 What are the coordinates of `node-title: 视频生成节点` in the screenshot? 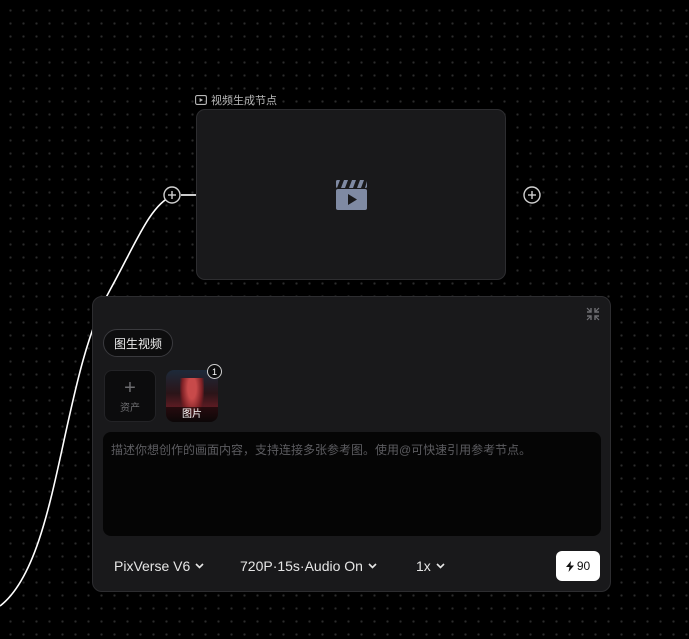 It's located at (236, 100).